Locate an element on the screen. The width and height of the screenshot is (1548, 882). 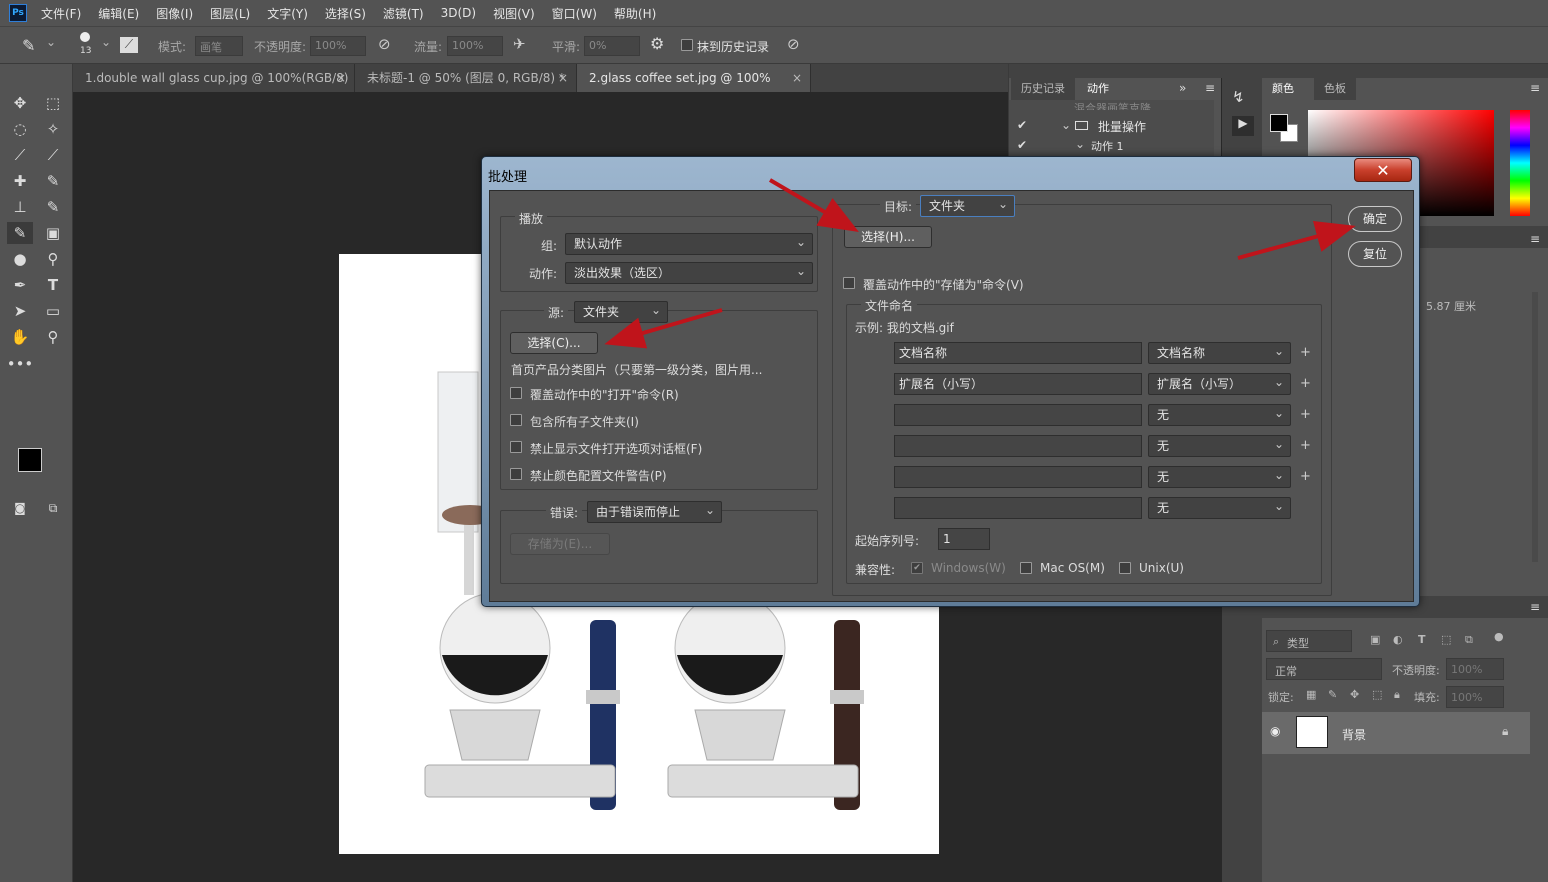
layer-filter-select: ⌕ 类型 is located at coordinates (1309, 641).